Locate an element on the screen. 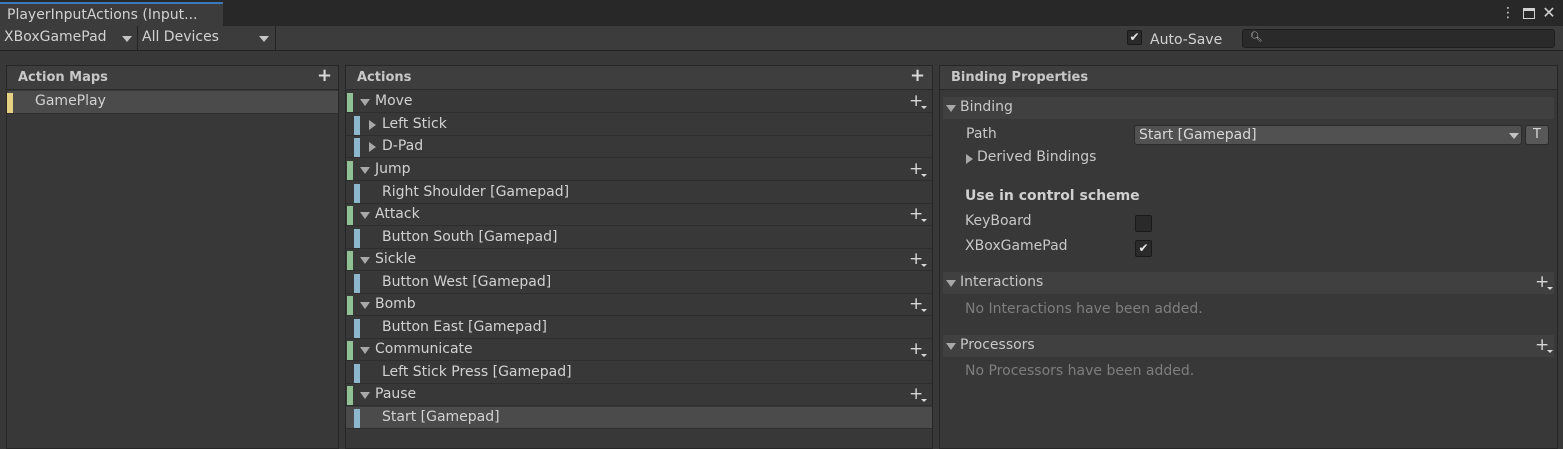 The height and width of the screenshot is (449, 1563). action-label: Bomb is located at coordinates (395, 304).